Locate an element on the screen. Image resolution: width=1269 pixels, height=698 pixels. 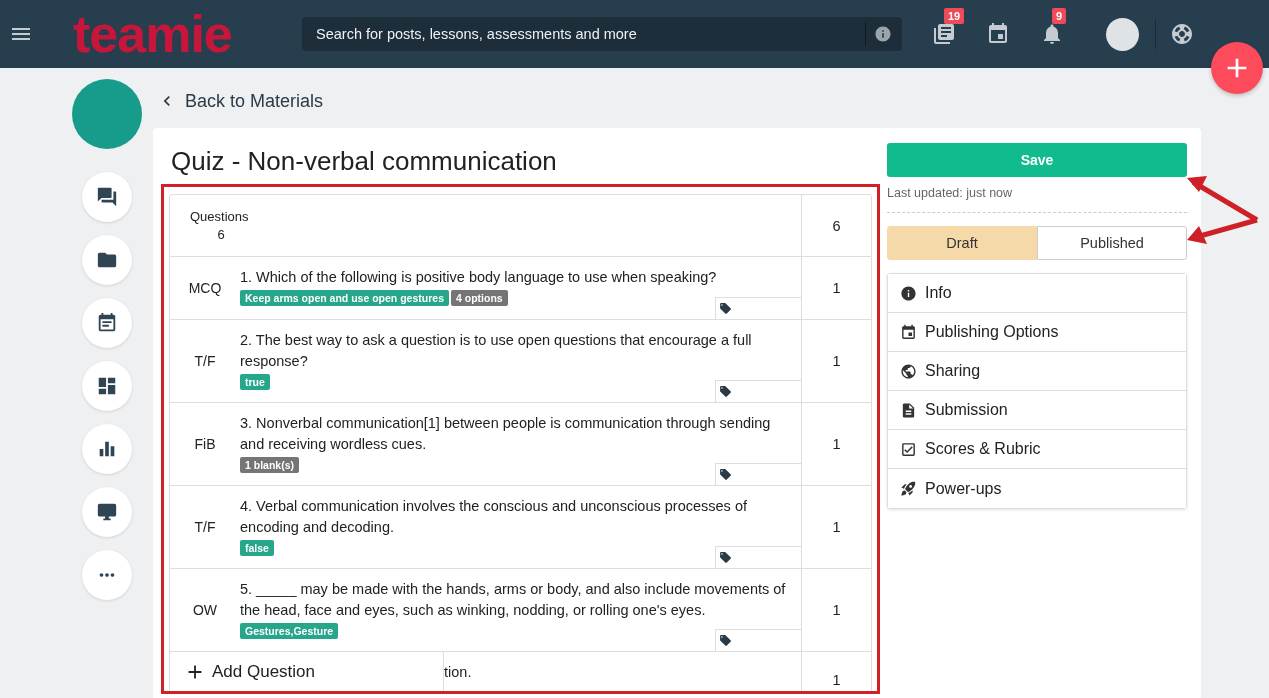
bar-chart-icon is located at coordinates (107, 449).